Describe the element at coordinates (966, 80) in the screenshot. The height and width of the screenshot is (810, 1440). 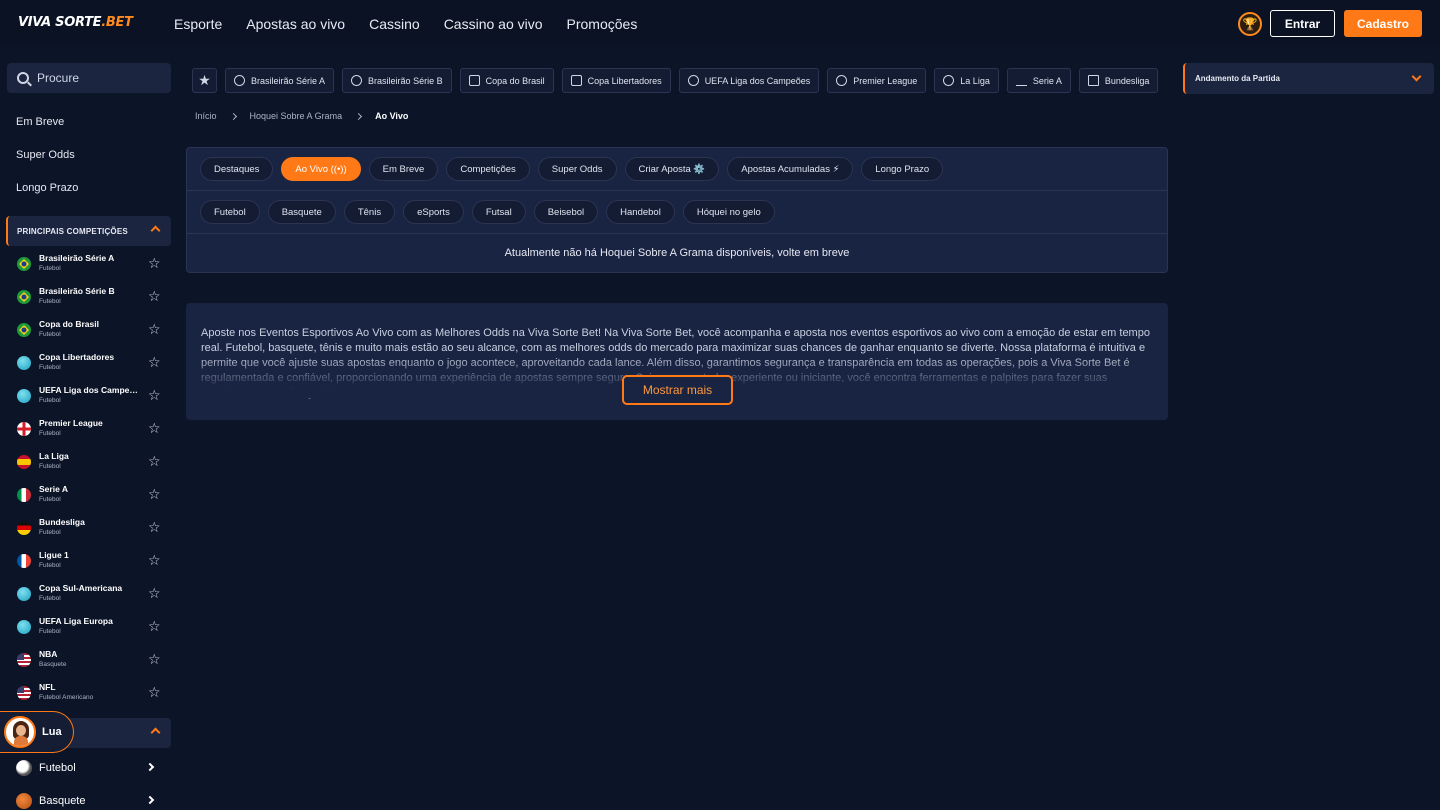
I see `chip-la-liga: La Liga` at that location.